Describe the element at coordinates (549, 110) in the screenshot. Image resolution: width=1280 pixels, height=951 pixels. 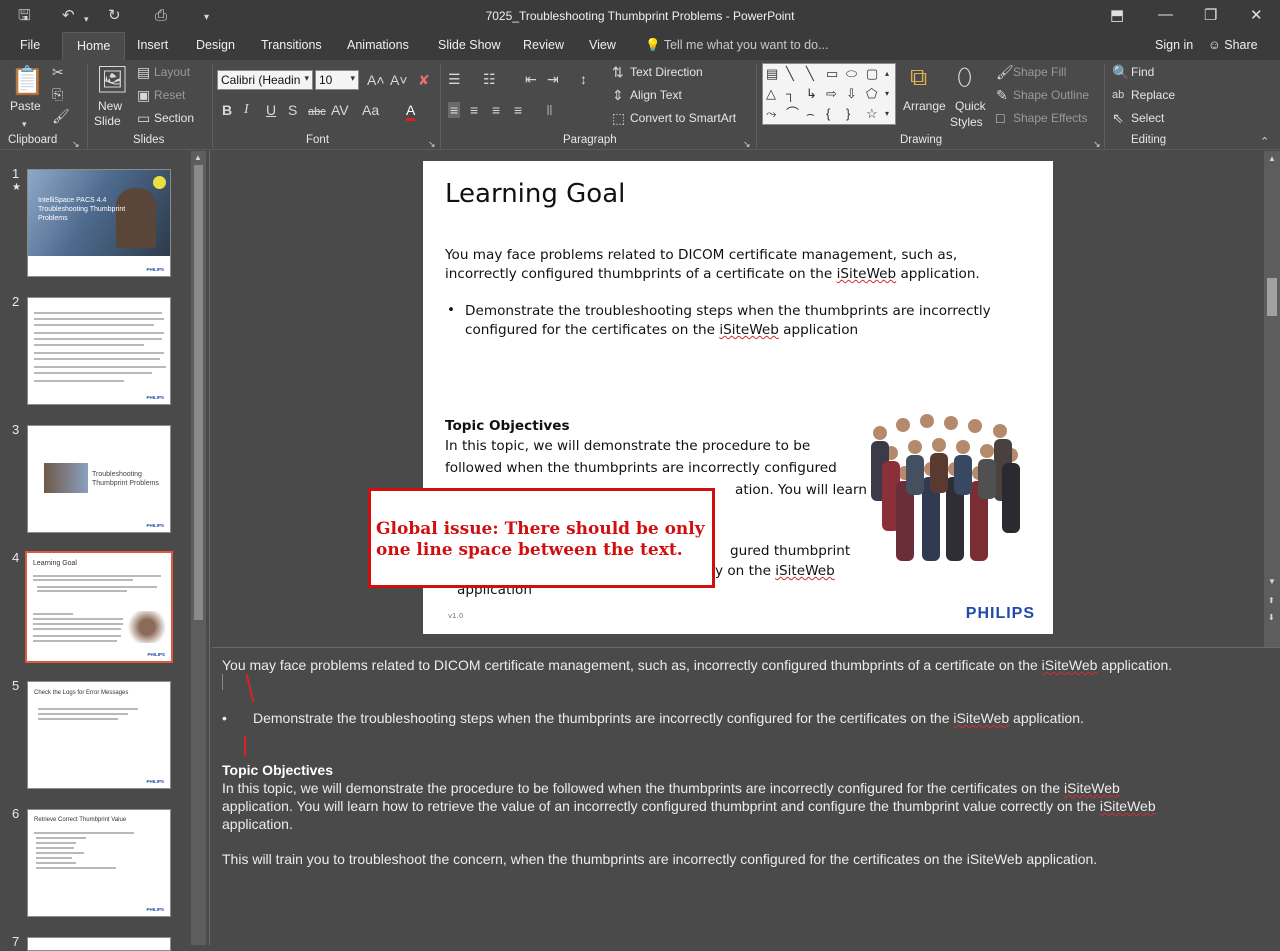
I see `columns-icon: Ⅱ` at that location.